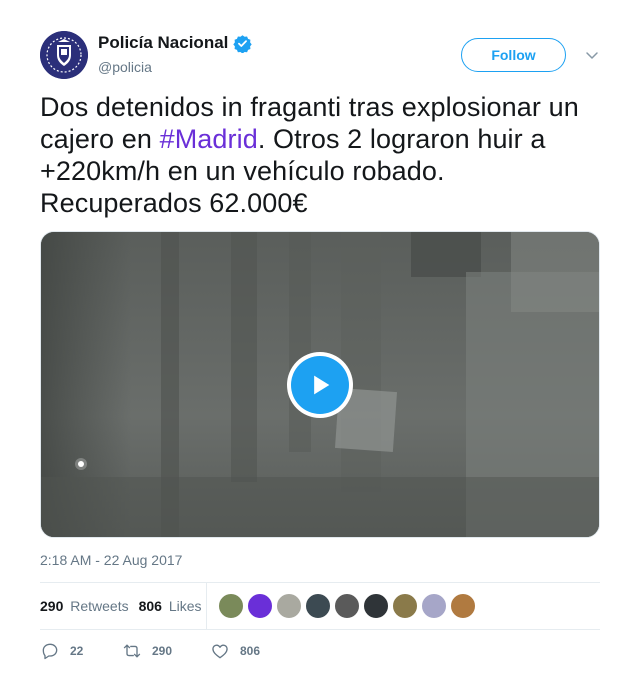  I want to click on play-icon, so click(322, 385).